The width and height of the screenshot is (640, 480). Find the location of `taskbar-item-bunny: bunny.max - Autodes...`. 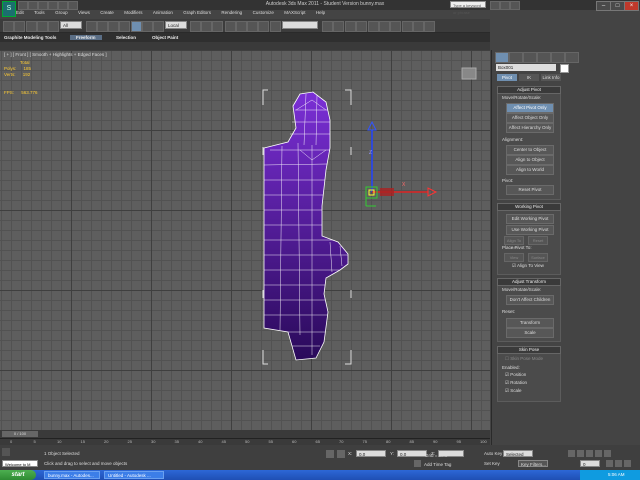

taskbar-item-bunny: bunny.max - Autodes... is located at coordinates (72, 475).